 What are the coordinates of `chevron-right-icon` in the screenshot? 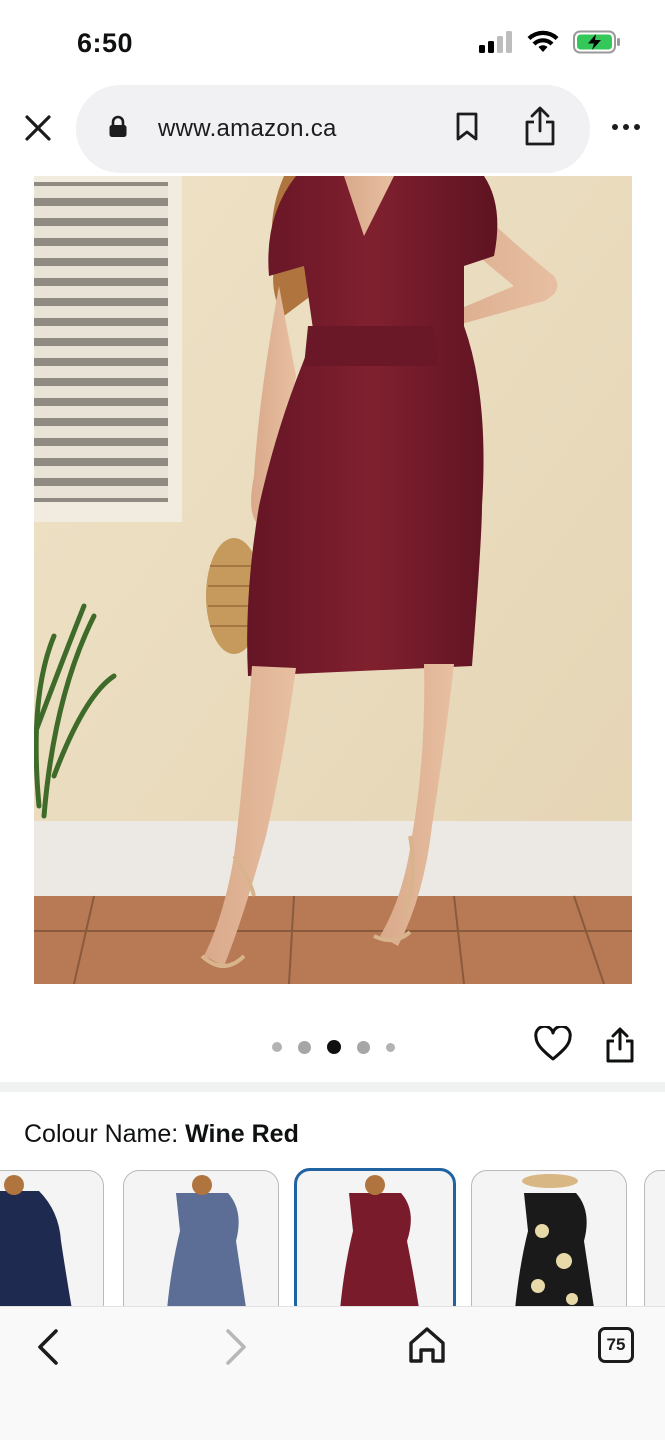 It's located at (236, 1347).